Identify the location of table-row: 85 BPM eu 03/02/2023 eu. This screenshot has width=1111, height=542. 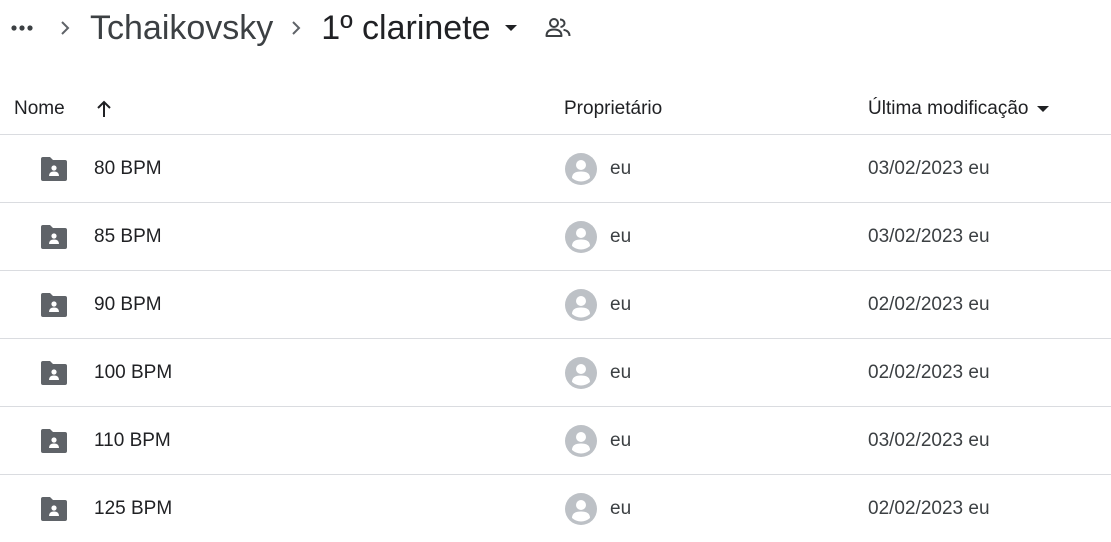
(555, 237).